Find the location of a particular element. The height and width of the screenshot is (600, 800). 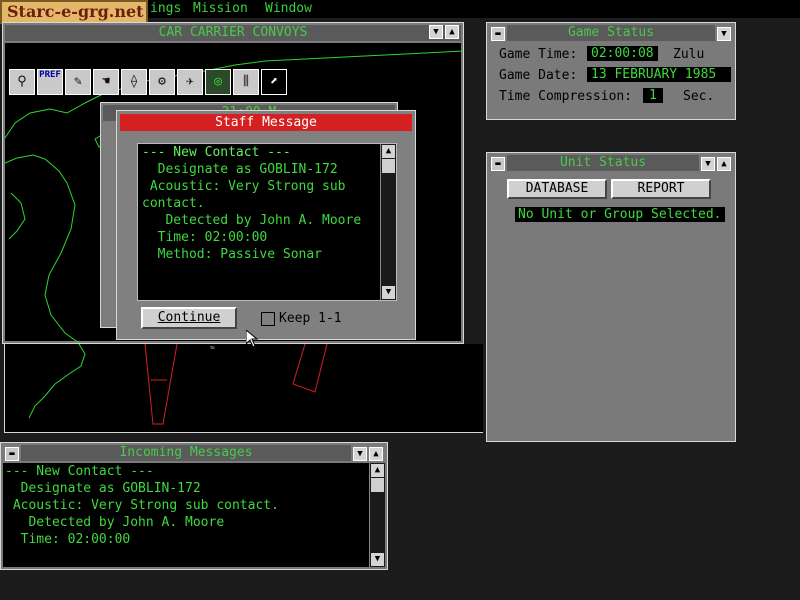

continue-button: Continue is located at coordinates (189, 318).